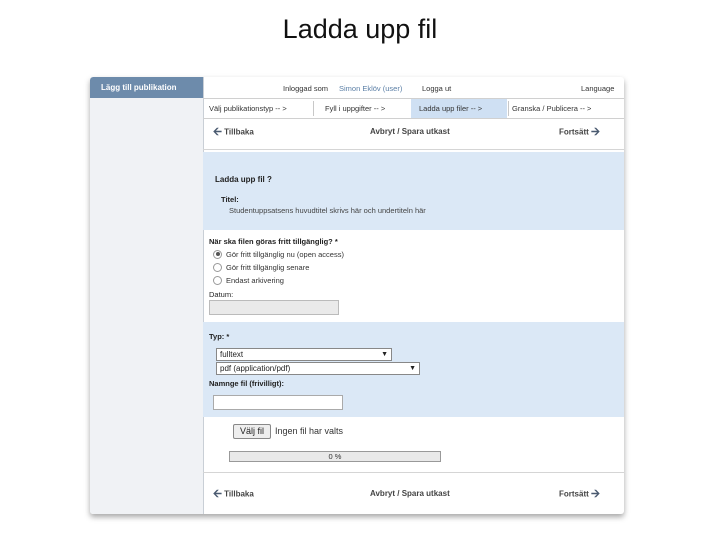  What do you see at coordinates (367, 108) in the screenshot?
I see `step-fill-details: Fyll i uppgifter -- >` at bounding box center [367, 108].